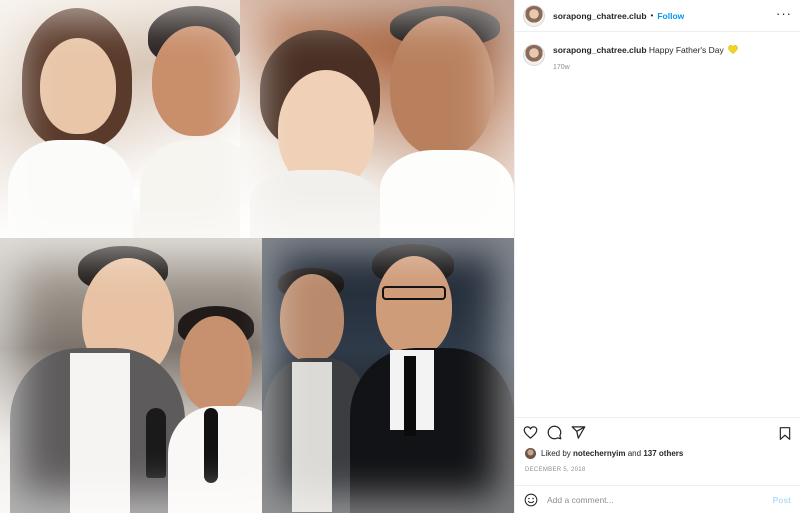  I want to click on likes-user: notechernyim, so click(599, 453).